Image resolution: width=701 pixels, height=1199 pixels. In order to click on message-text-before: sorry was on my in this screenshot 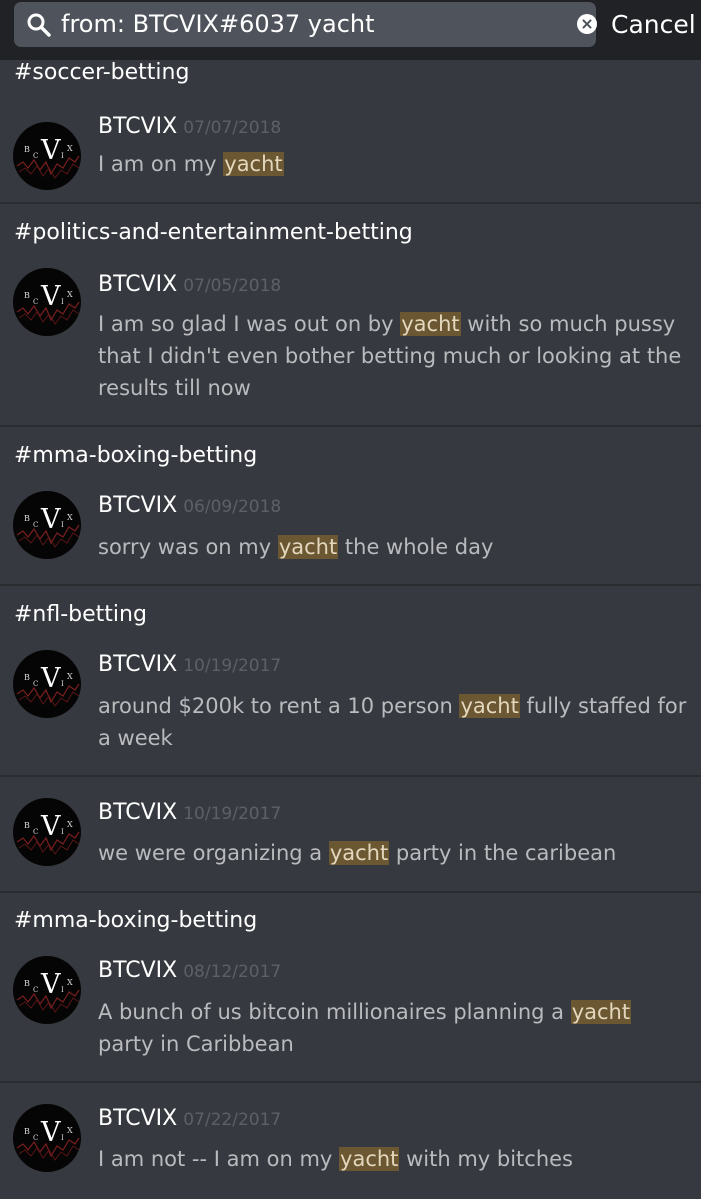, I will do `click(188, 547)`.